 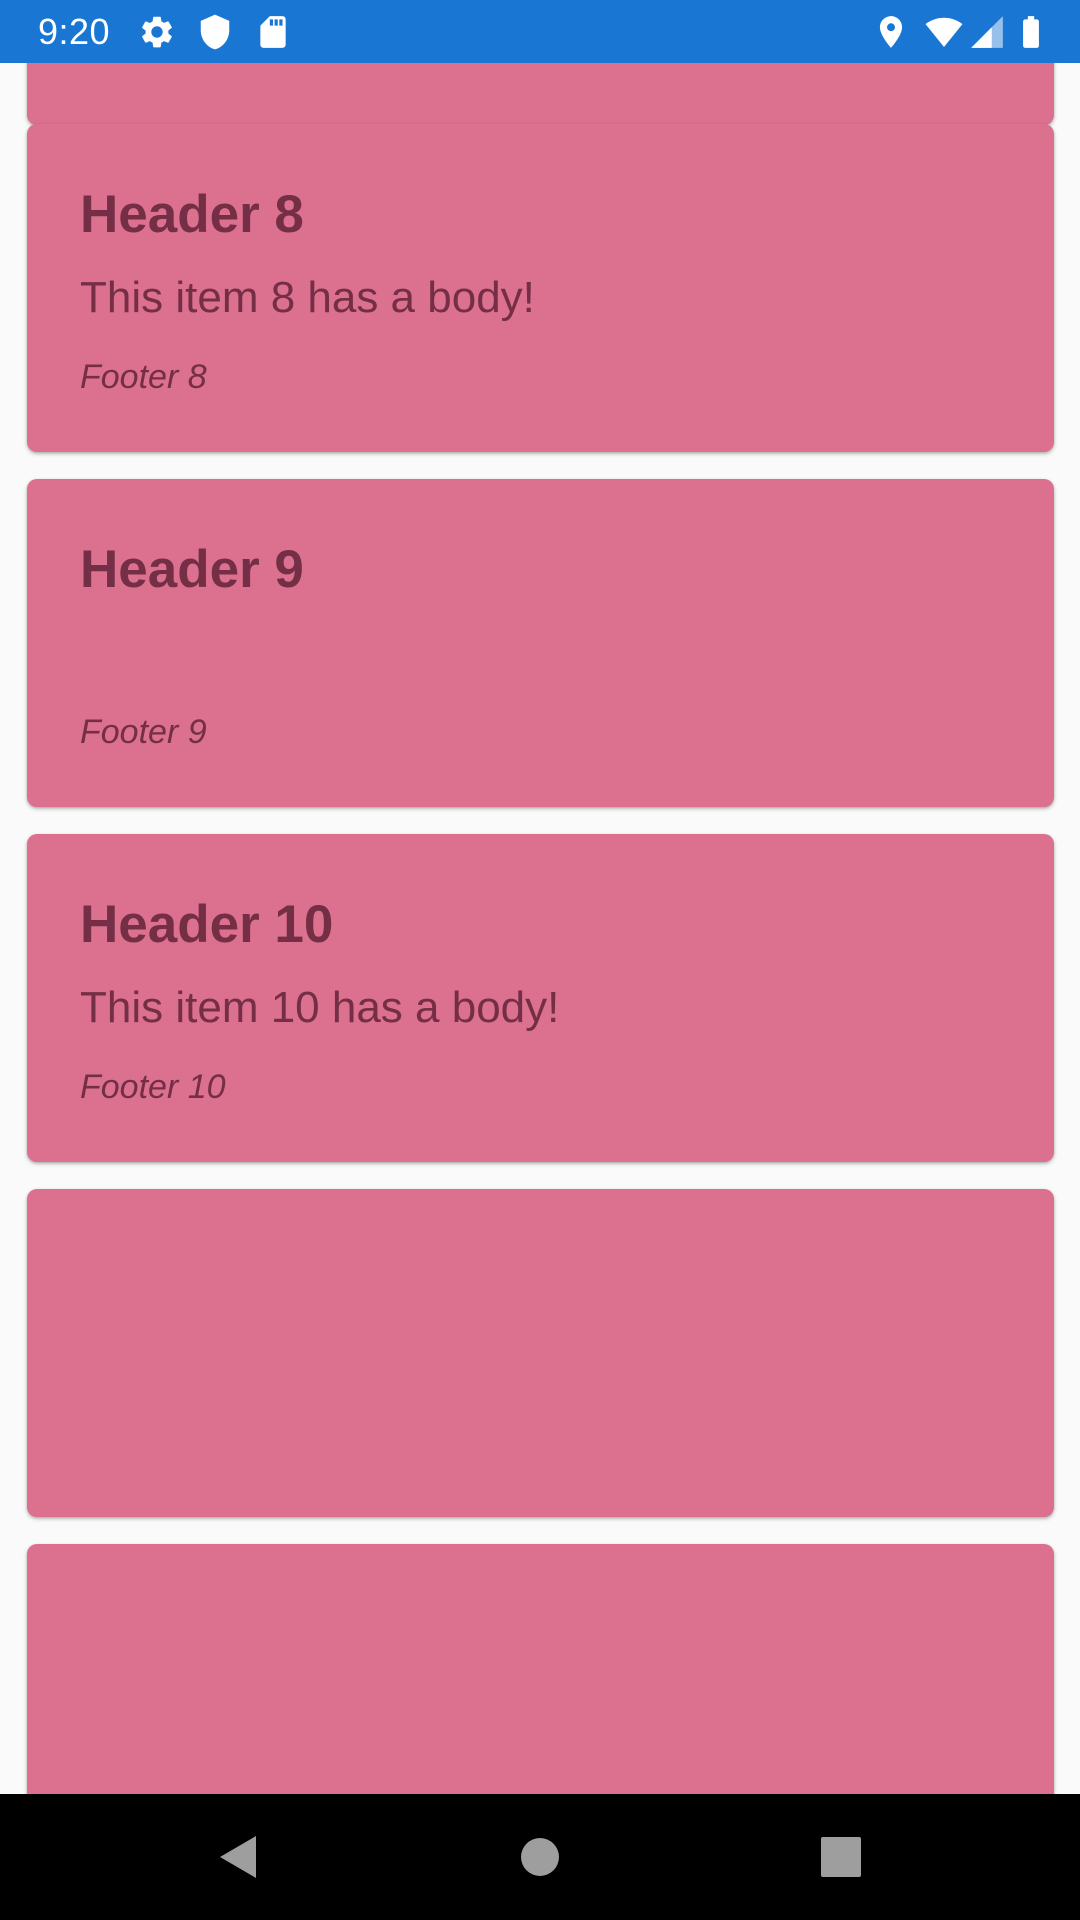 What do you see at coordinates (891, 32) in the screenshot?
I see `location-icon` at bounding box center [891, 32].